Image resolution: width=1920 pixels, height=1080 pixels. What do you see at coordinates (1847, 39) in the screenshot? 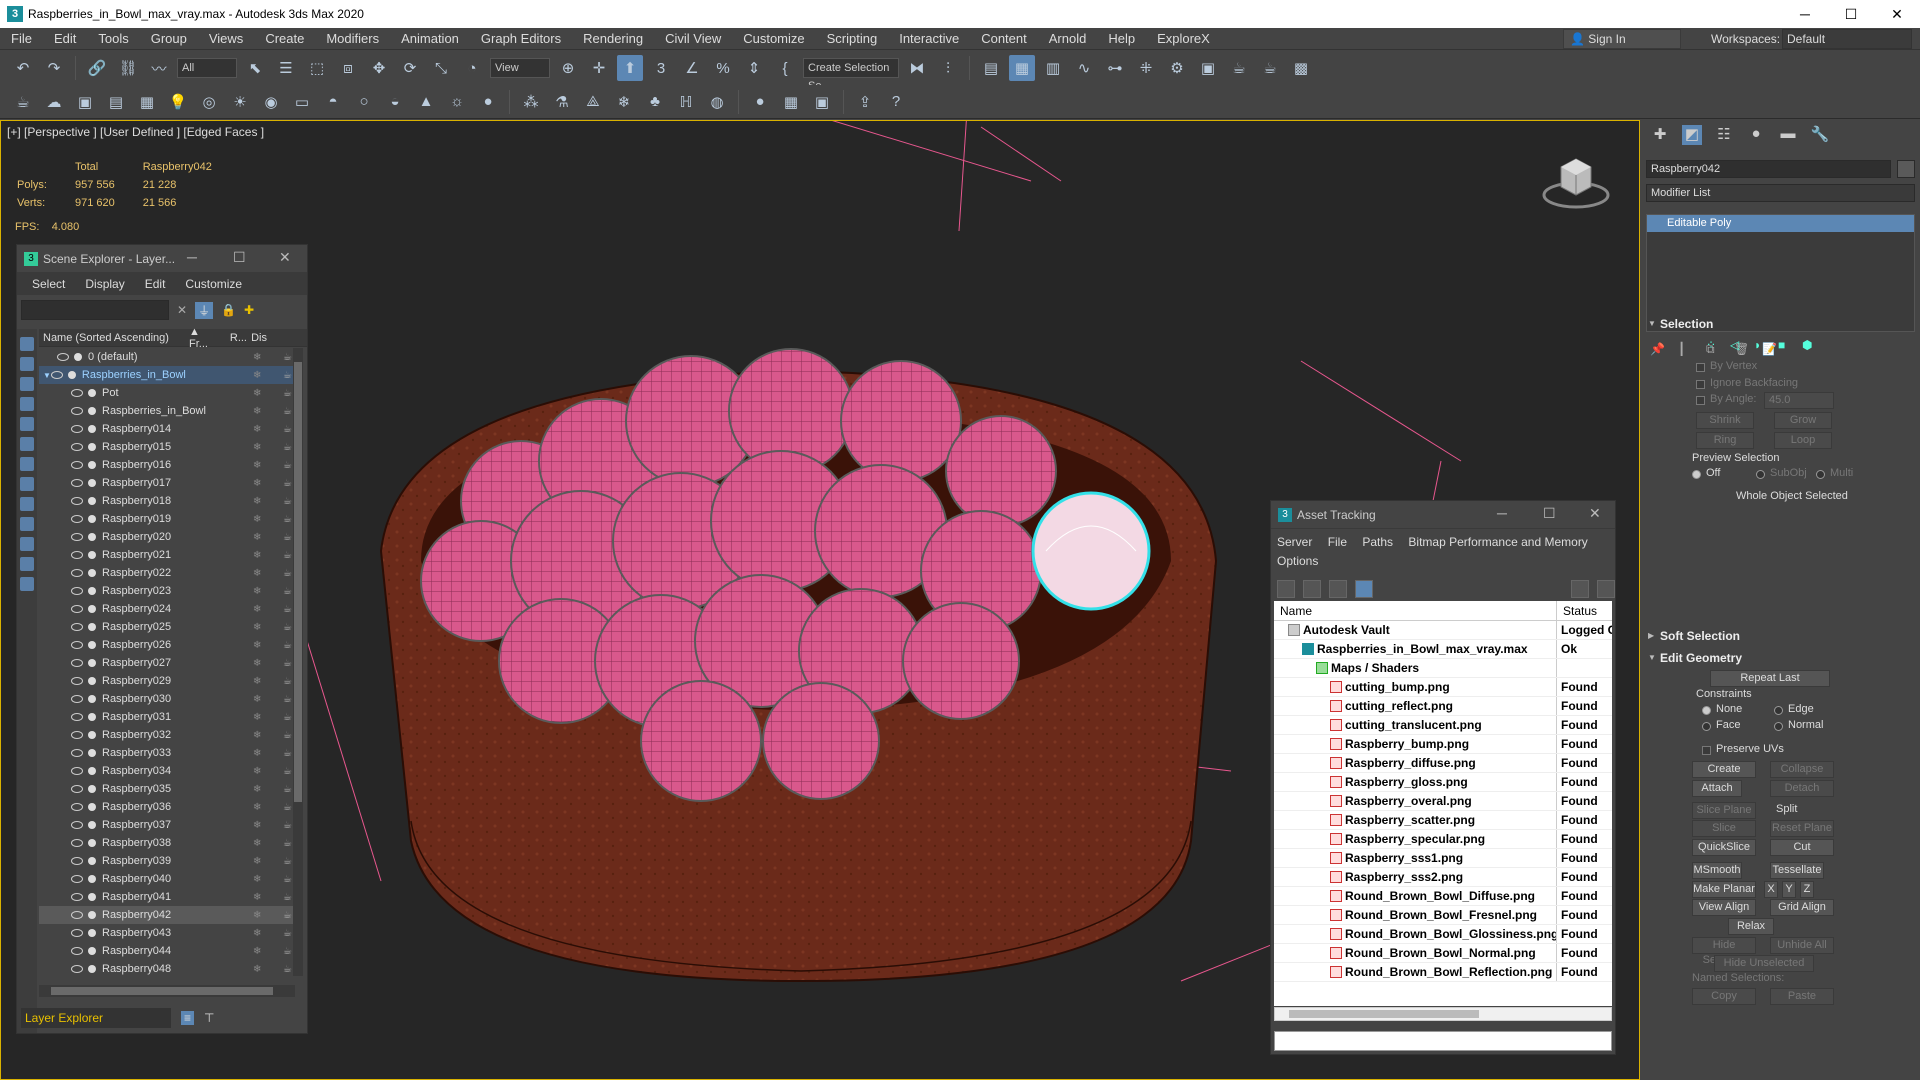
I see `workspace-dropdown: Default` at bounding box center [1847, 39].